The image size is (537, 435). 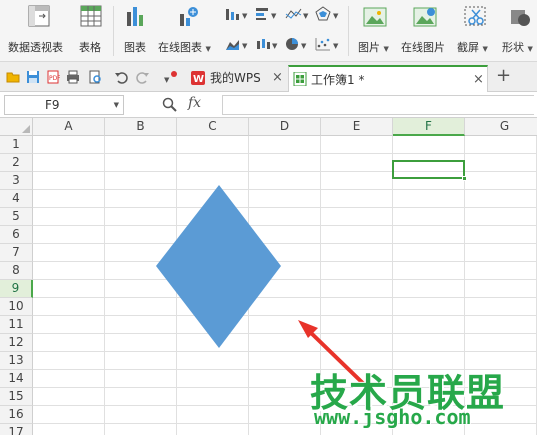 I want to click on bar-chart-dropdown: ▼, so click(x=266, y=15).